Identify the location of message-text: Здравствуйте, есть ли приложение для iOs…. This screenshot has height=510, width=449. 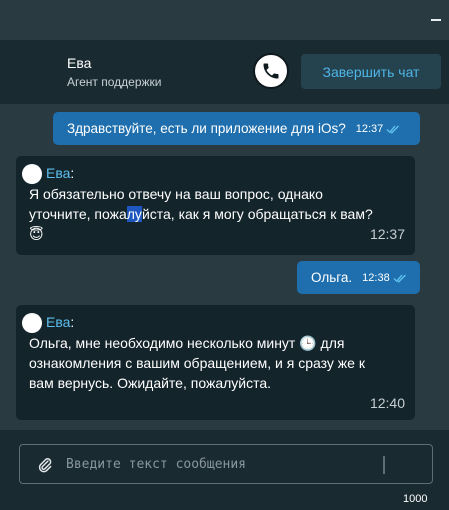
(206, 128).